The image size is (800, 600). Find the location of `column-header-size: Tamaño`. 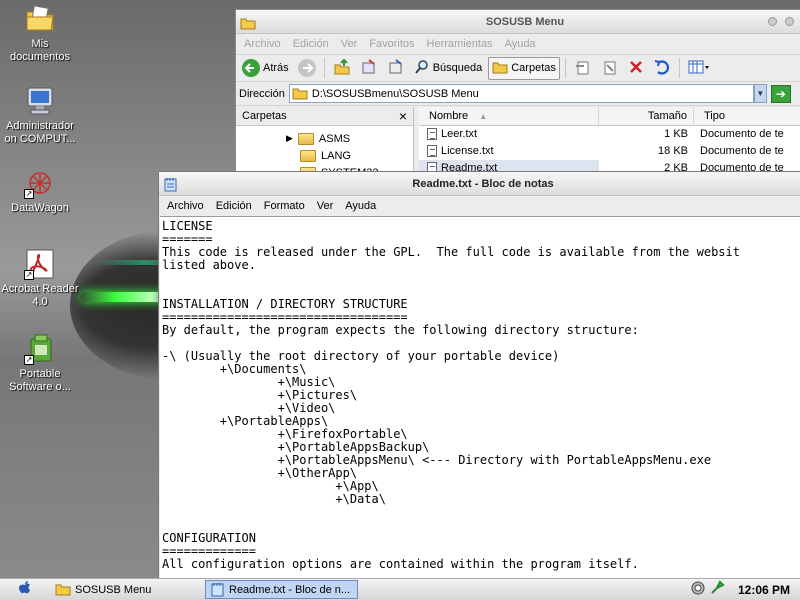

column-header-size: Tamaño is located at coordinates (646, 116).